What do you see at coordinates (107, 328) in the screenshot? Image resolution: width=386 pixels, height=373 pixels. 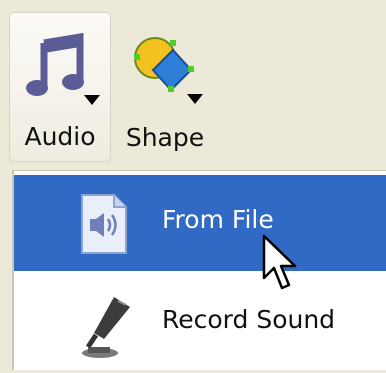 I see `microphone-icon` at bounding box center [107, 328].